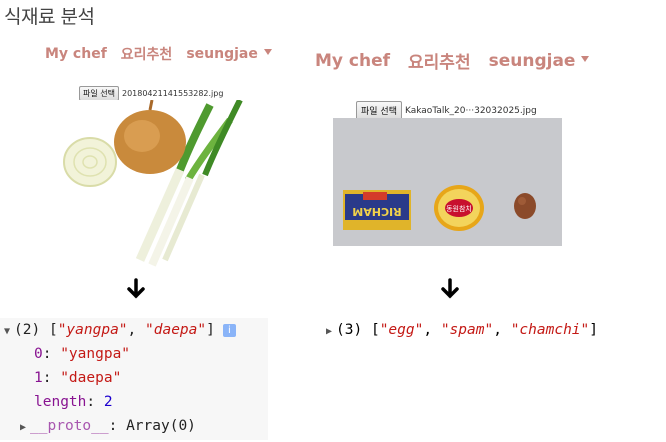 The width and height of the screenshot is (666, 442). I want to click on left-navbar: My chef 요리추천 seungjae, so click(158, 54).